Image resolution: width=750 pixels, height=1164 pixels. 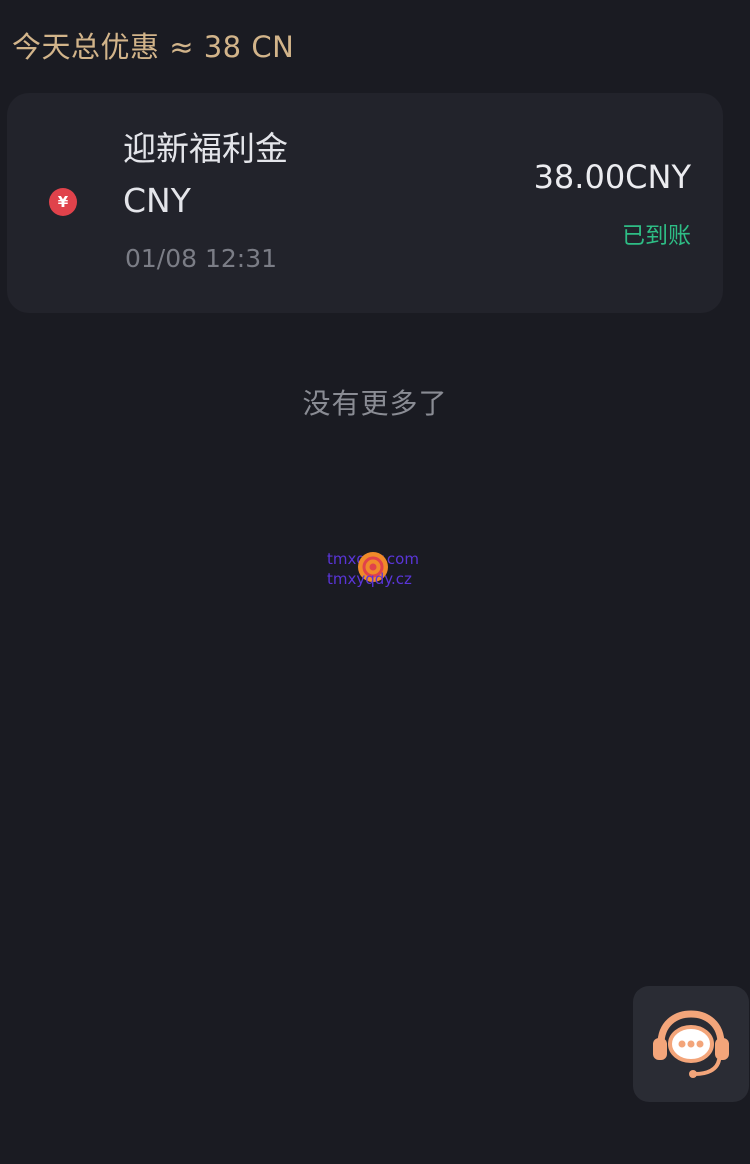 What do you see at coordinates (656, 236) in the screenshot?
I see `reward-status: 已到账` at bounding box center [656, 236].